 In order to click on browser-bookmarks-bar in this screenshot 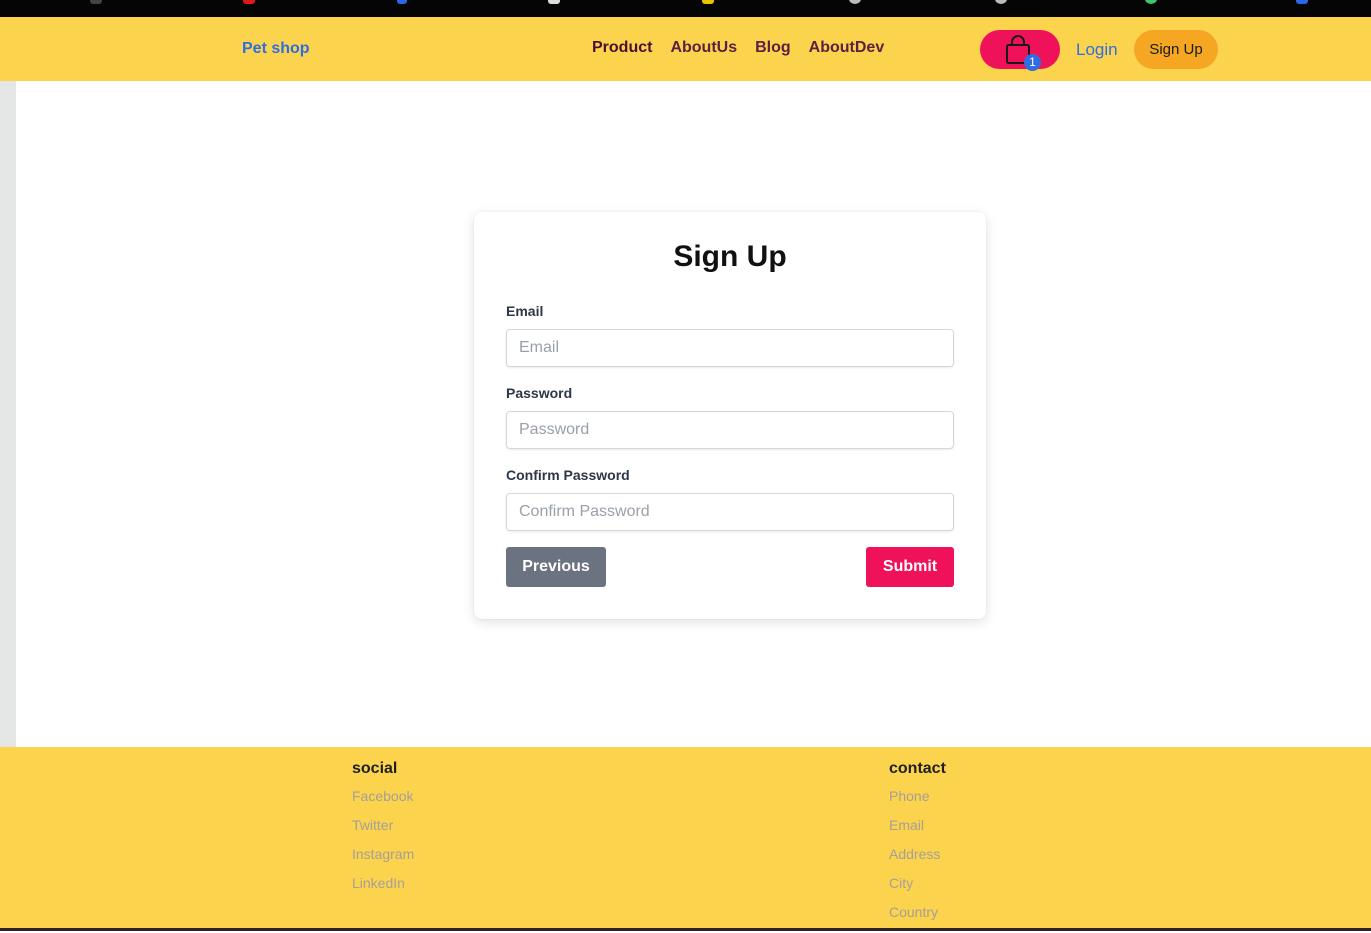, I will do `click(685, 8)`.